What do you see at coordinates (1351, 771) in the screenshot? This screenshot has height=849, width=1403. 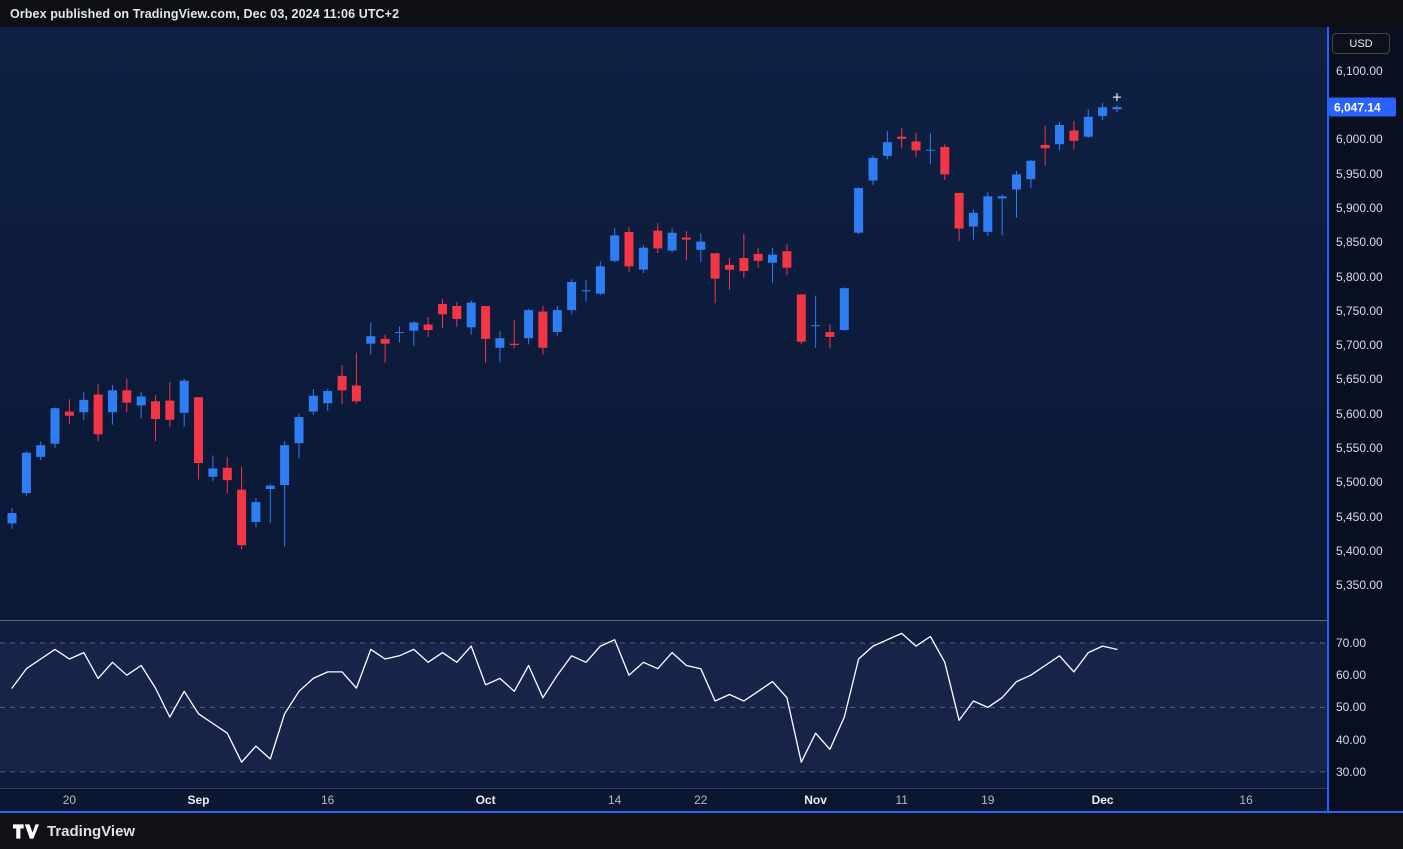 I see `rsi-axis-label: 30.00` at bounding box center [1351, 771].